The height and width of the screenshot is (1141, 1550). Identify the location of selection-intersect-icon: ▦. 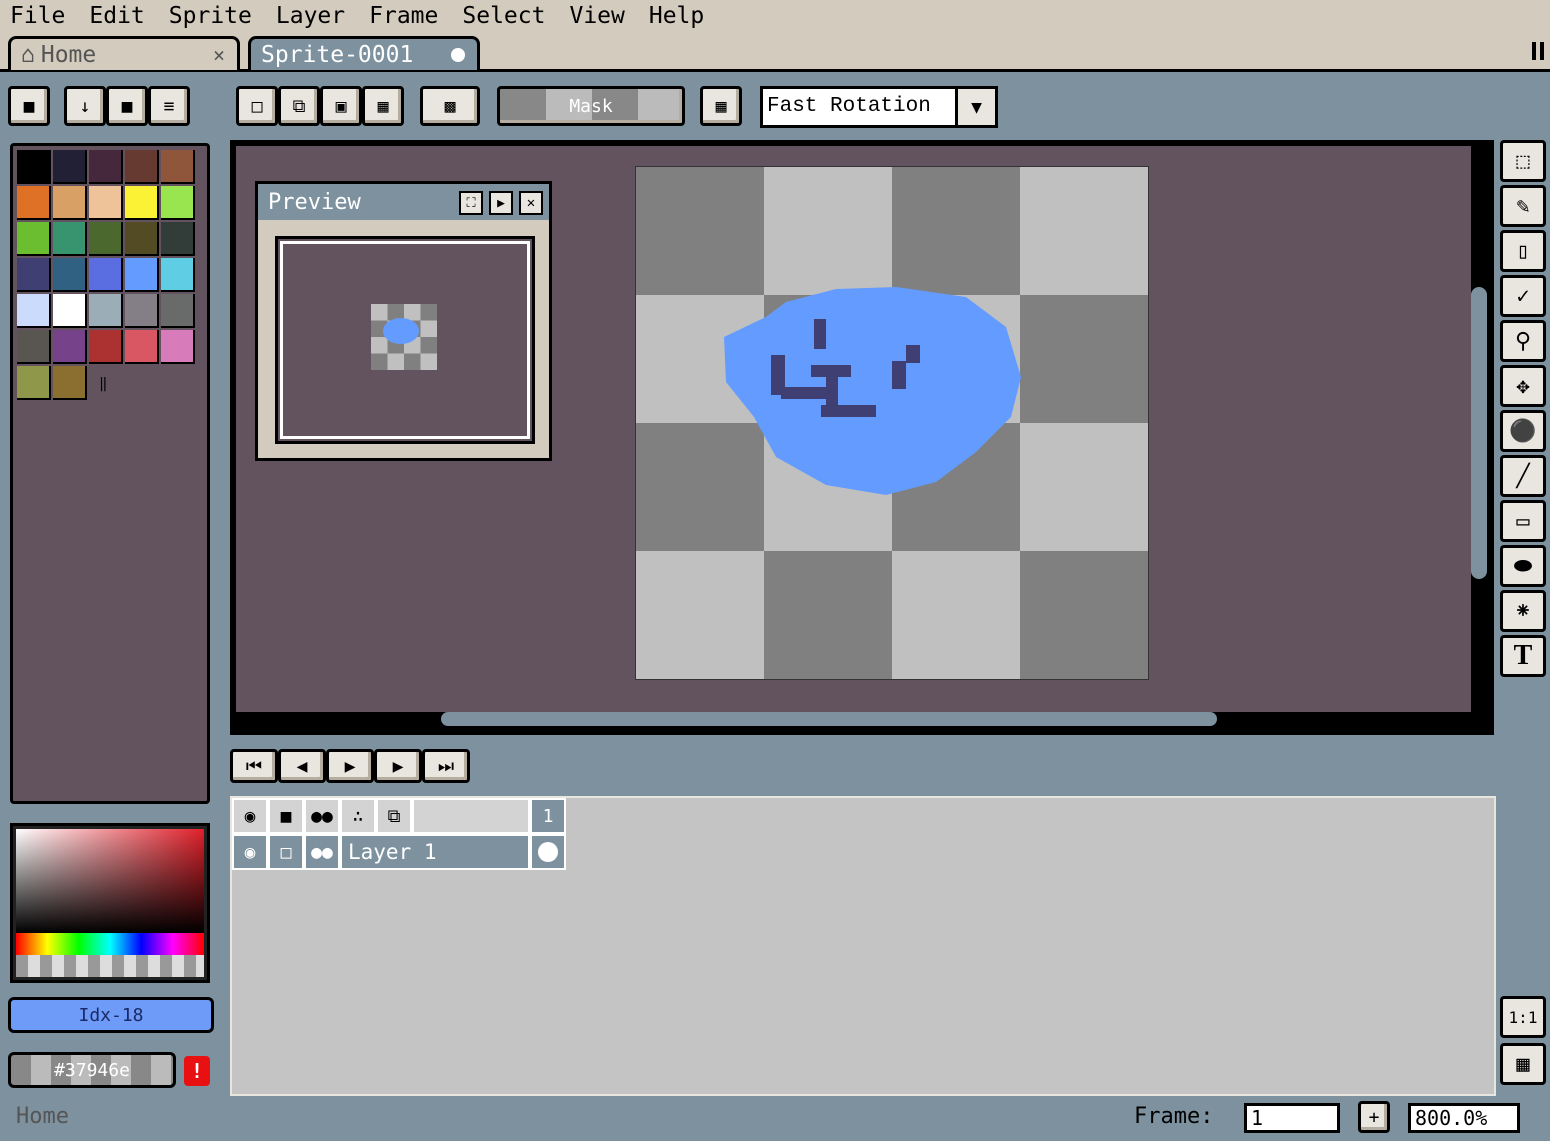
(383, 106).